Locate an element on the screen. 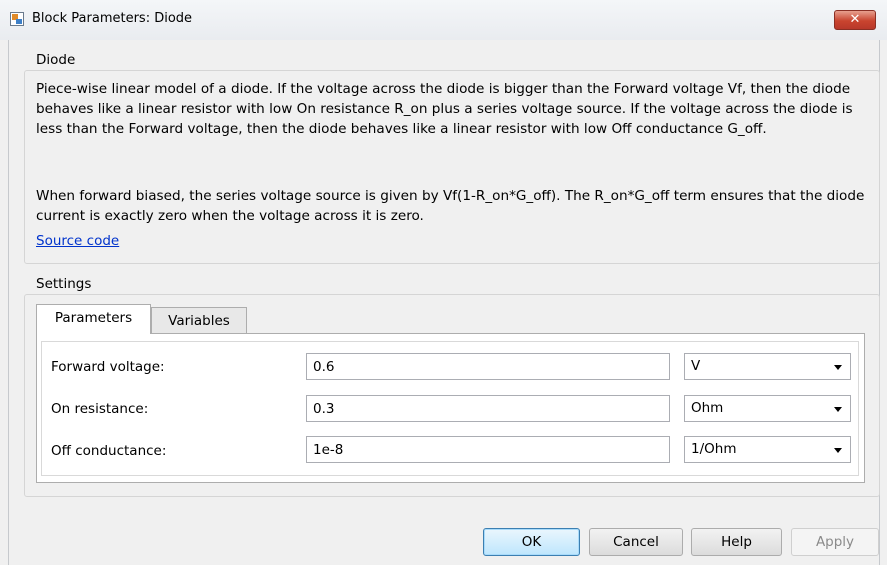 The width and height of the screenshot is (887, 565). source-code-link: Source code is located at coordinates (77, 241).